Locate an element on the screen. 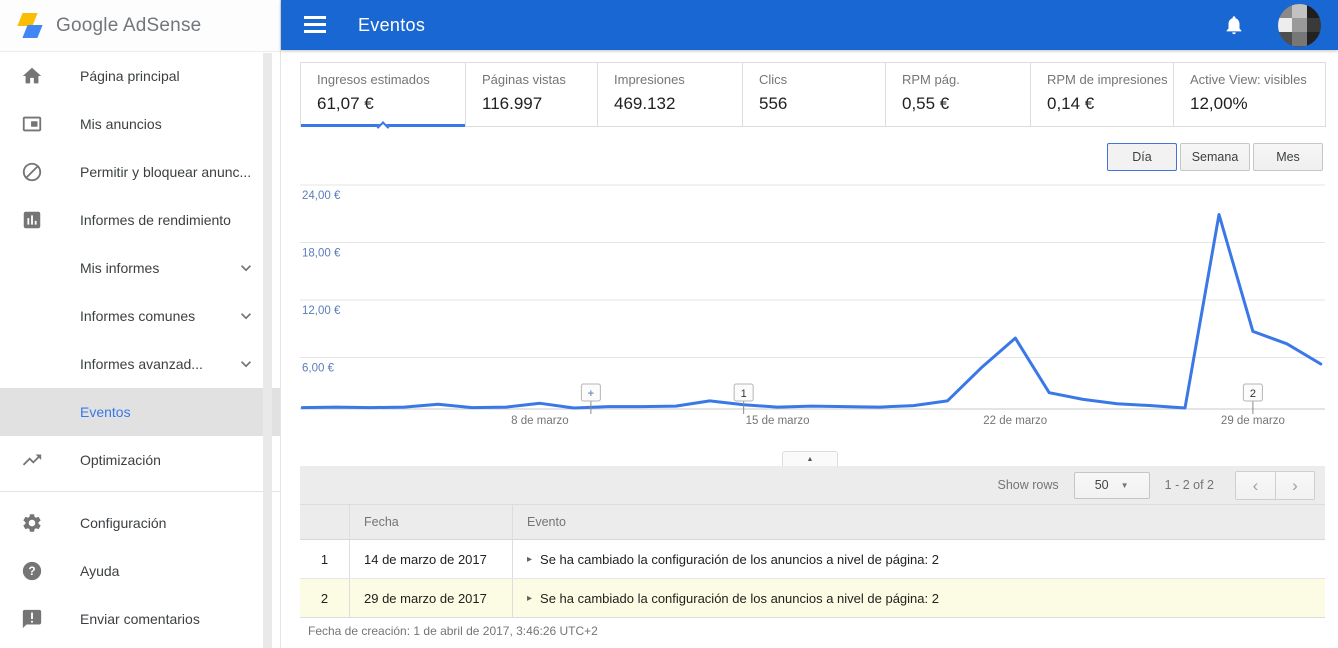 This screenshot has height=648, width=1338. stat-card-impresiones: Impresiones 469.132 is located at coordinates (670, 94).